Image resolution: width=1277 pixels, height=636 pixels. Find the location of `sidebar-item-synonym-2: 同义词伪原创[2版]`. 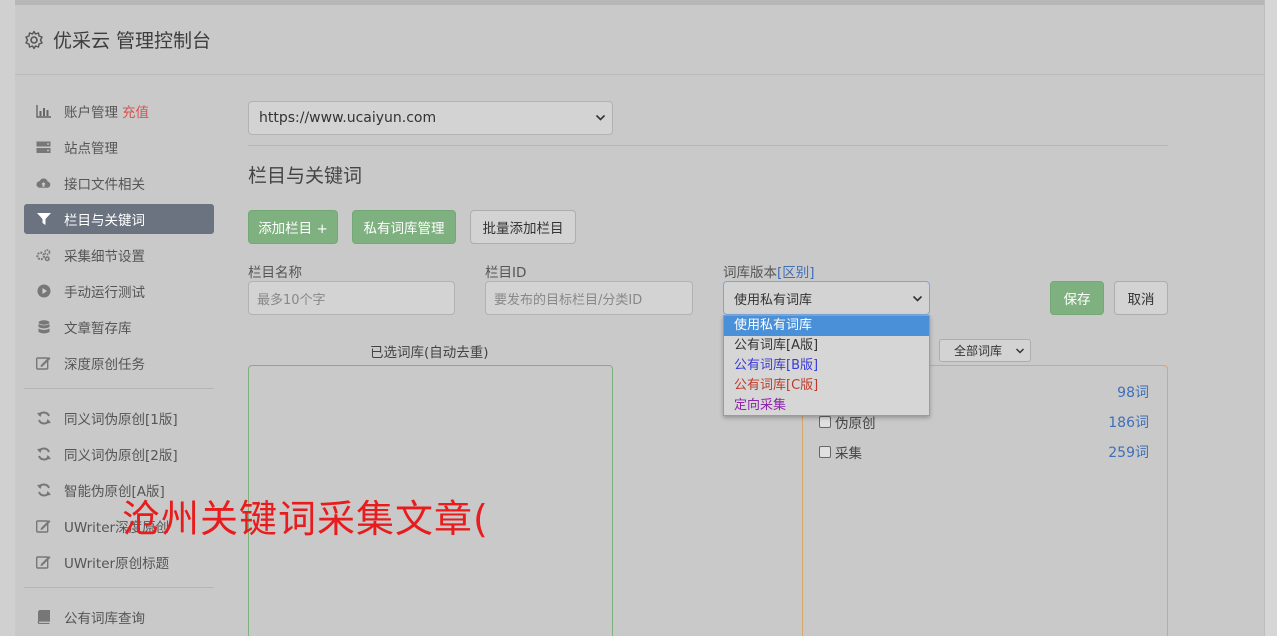

sidebar-item-synonym-2: 同义词伪原创[2版] is located at coordinates (119, 454).